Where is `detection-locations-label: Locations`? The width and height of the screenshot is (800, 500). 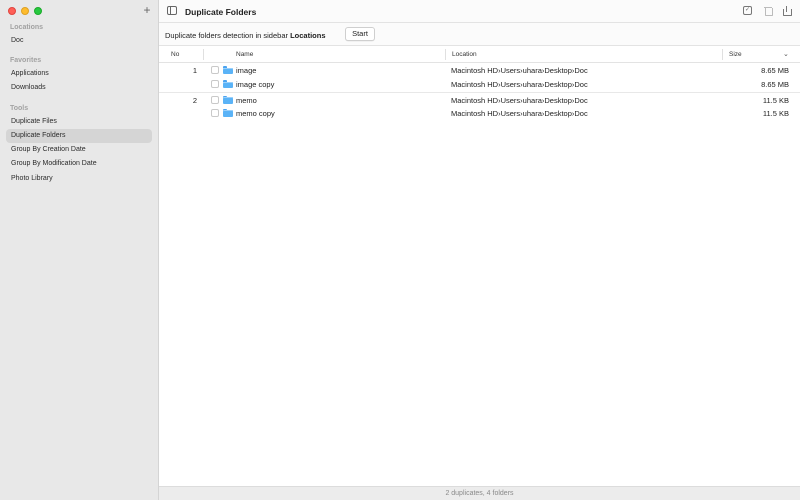 detection-locations-label: Locations is located at coordinates (308, 35).